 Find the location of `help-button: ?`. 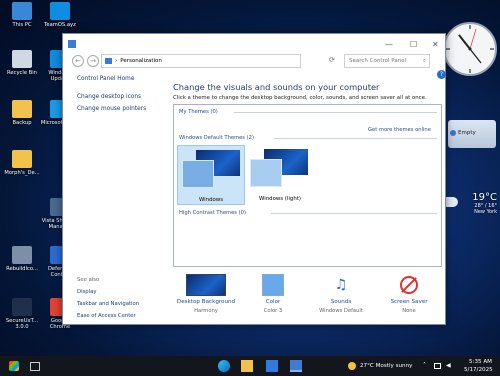

help-button: ? is located at coordinates (441, 74).